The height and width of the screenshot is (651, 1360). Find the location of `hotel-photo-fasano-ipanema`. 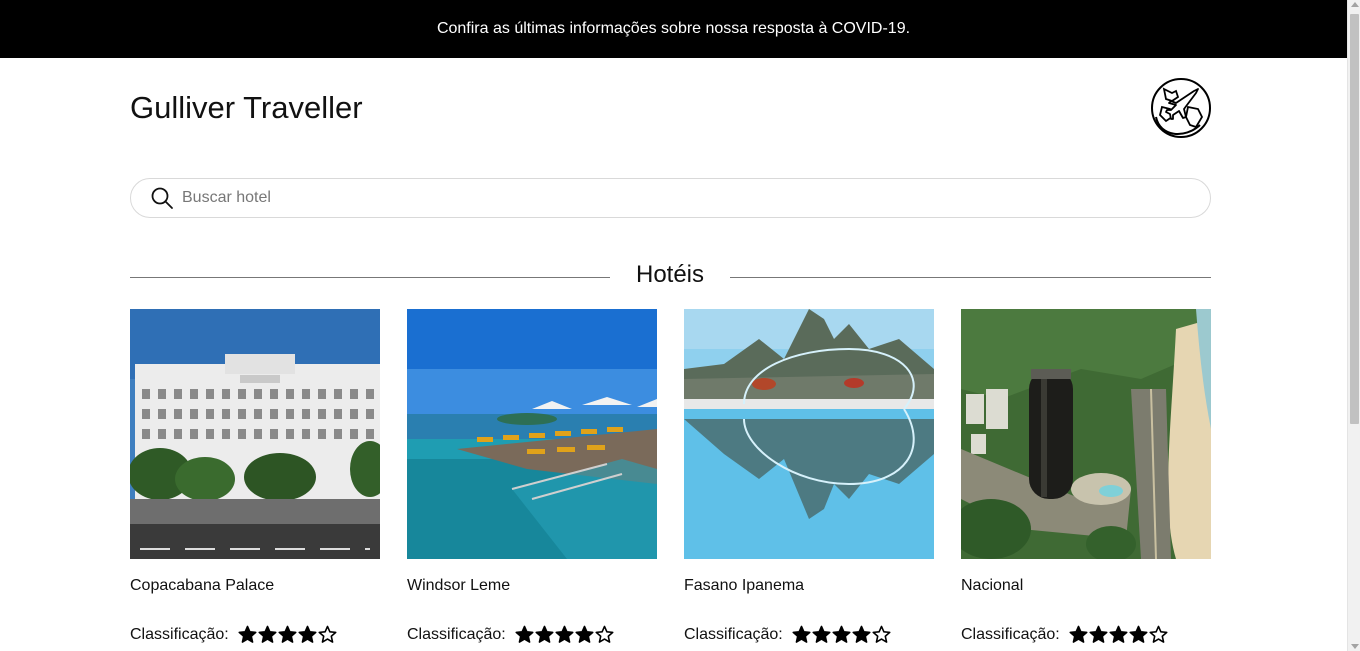

hotel-photo-fasano-ipanema is located at coordinates (809, 434).